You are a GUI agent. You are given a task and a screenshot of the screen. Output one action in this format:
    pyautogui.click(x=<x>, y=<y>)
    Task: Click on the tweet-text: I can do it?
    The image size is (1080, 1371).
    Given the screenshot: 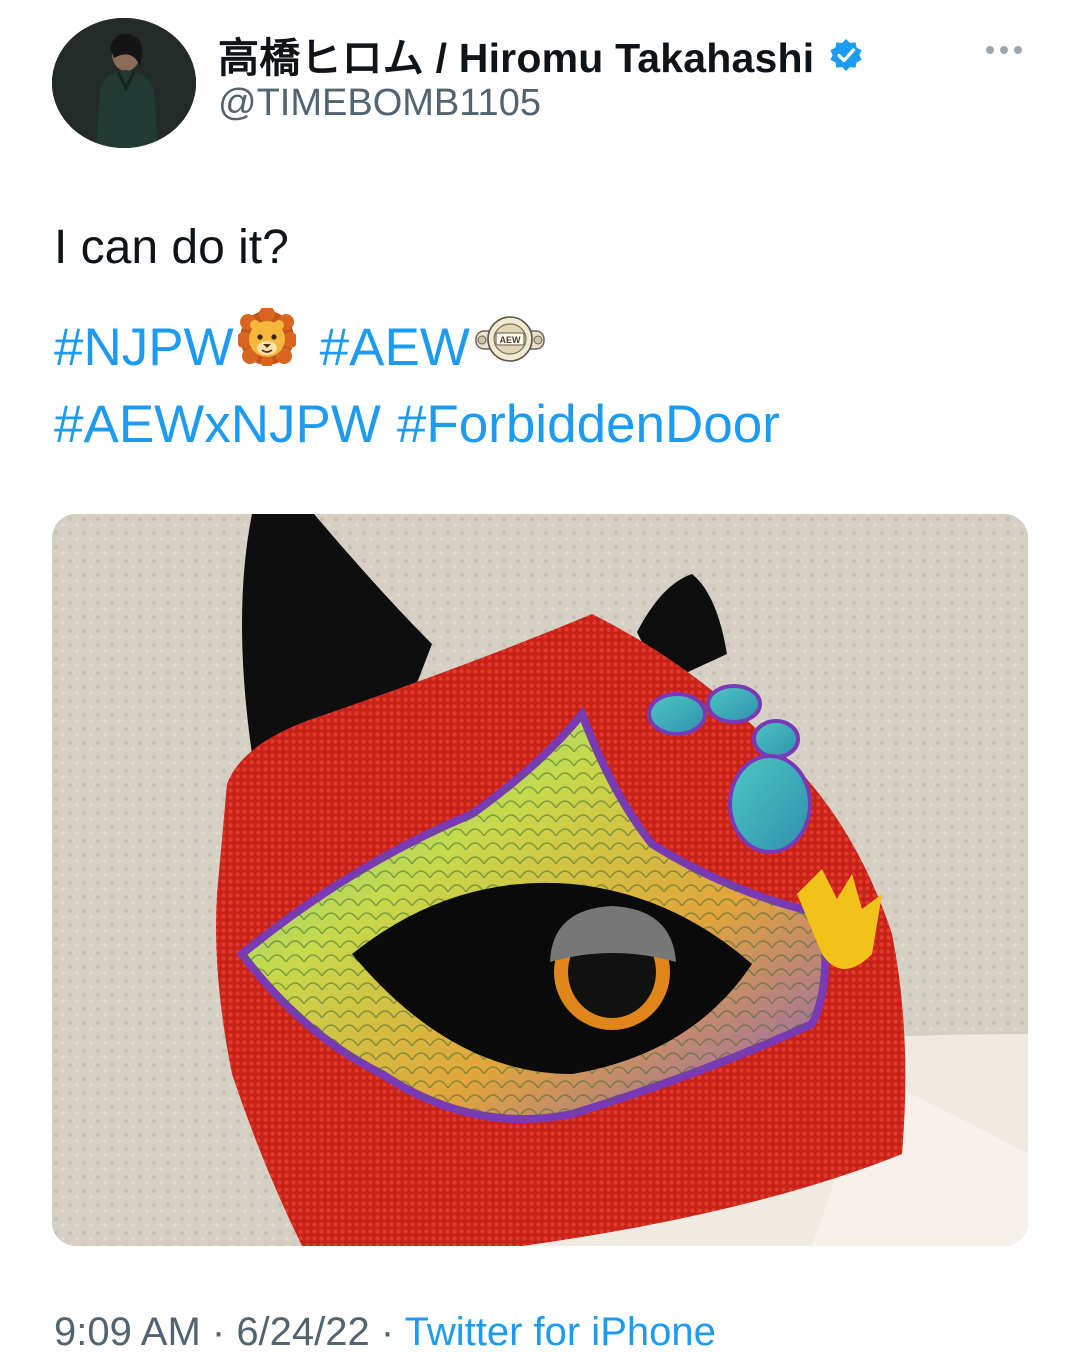 What is the action you would take?
    pyautogui.click(x=171, y=247)
    